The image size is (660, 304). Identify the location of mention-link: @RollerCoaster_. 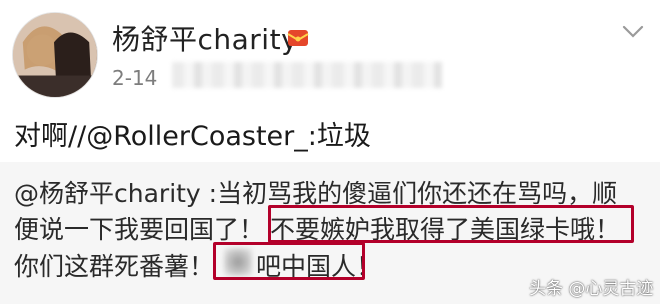
(197, 136).